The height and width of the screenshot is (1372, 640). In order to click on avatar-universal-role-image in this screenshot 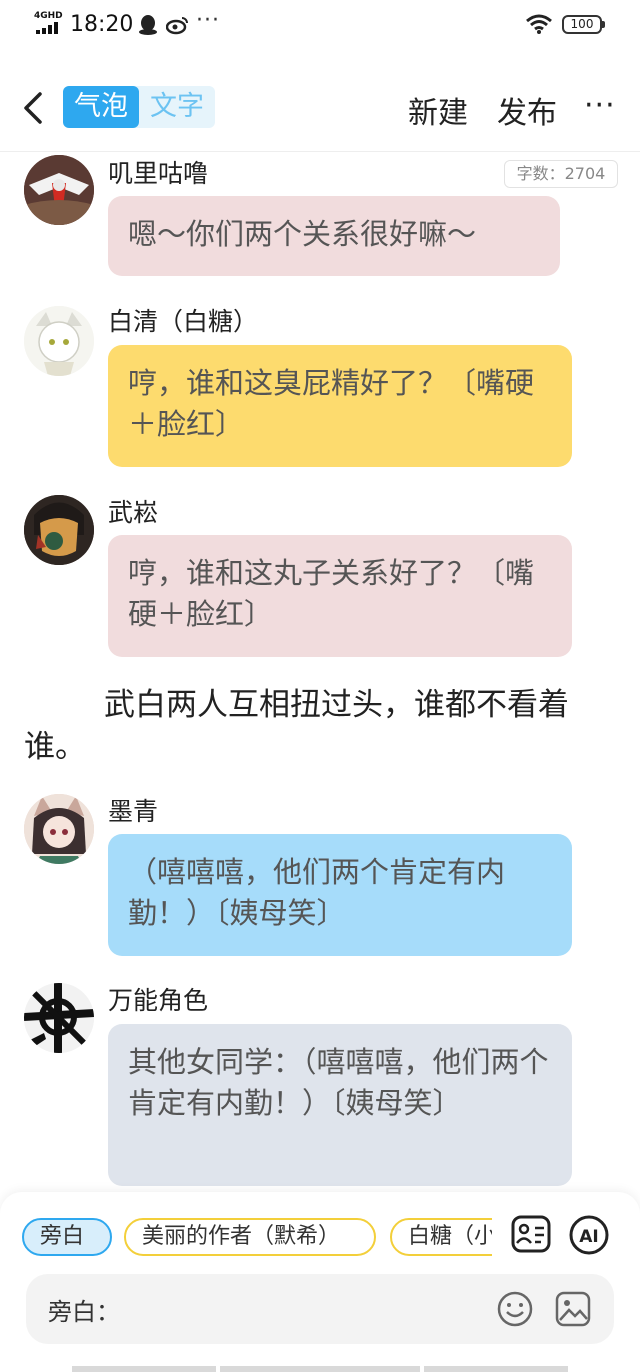, I will do `click(59, 1018)`.